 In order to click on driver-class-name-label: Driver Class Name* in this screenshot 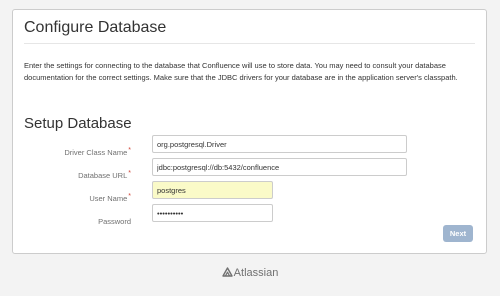, I will do `click(72, 152)`.